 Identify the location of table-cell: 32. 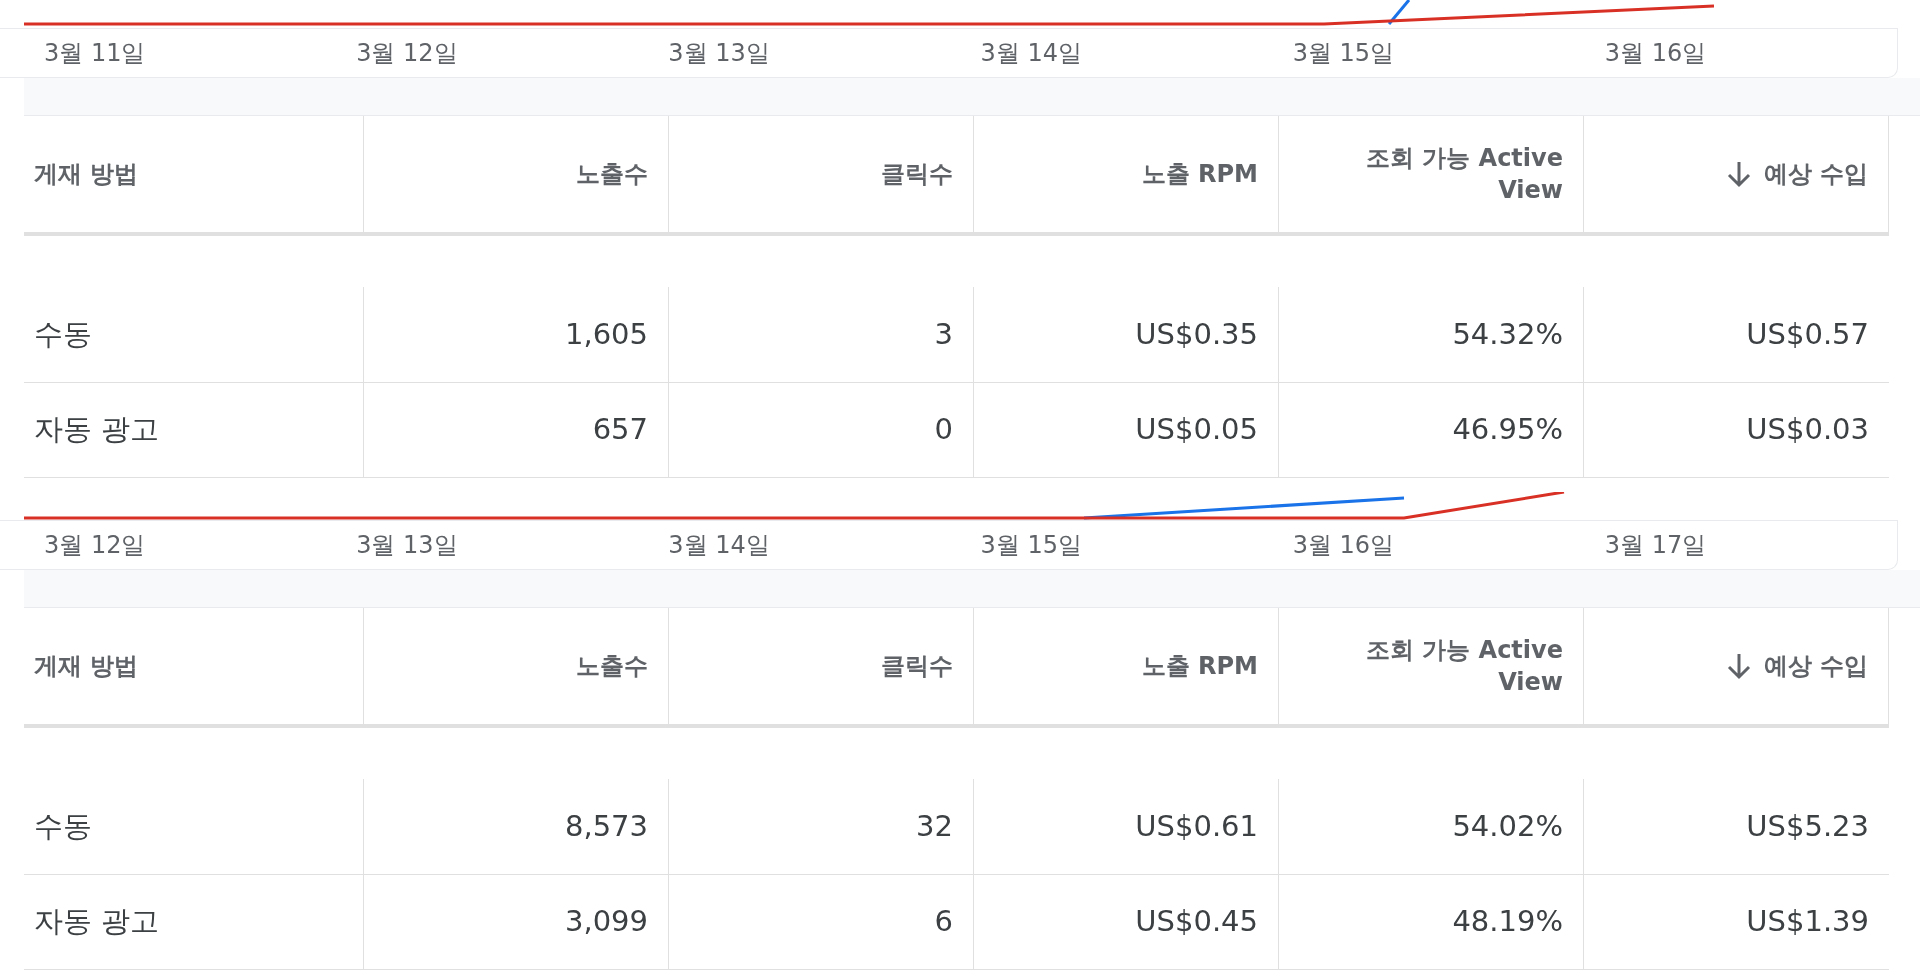
(821, 827).